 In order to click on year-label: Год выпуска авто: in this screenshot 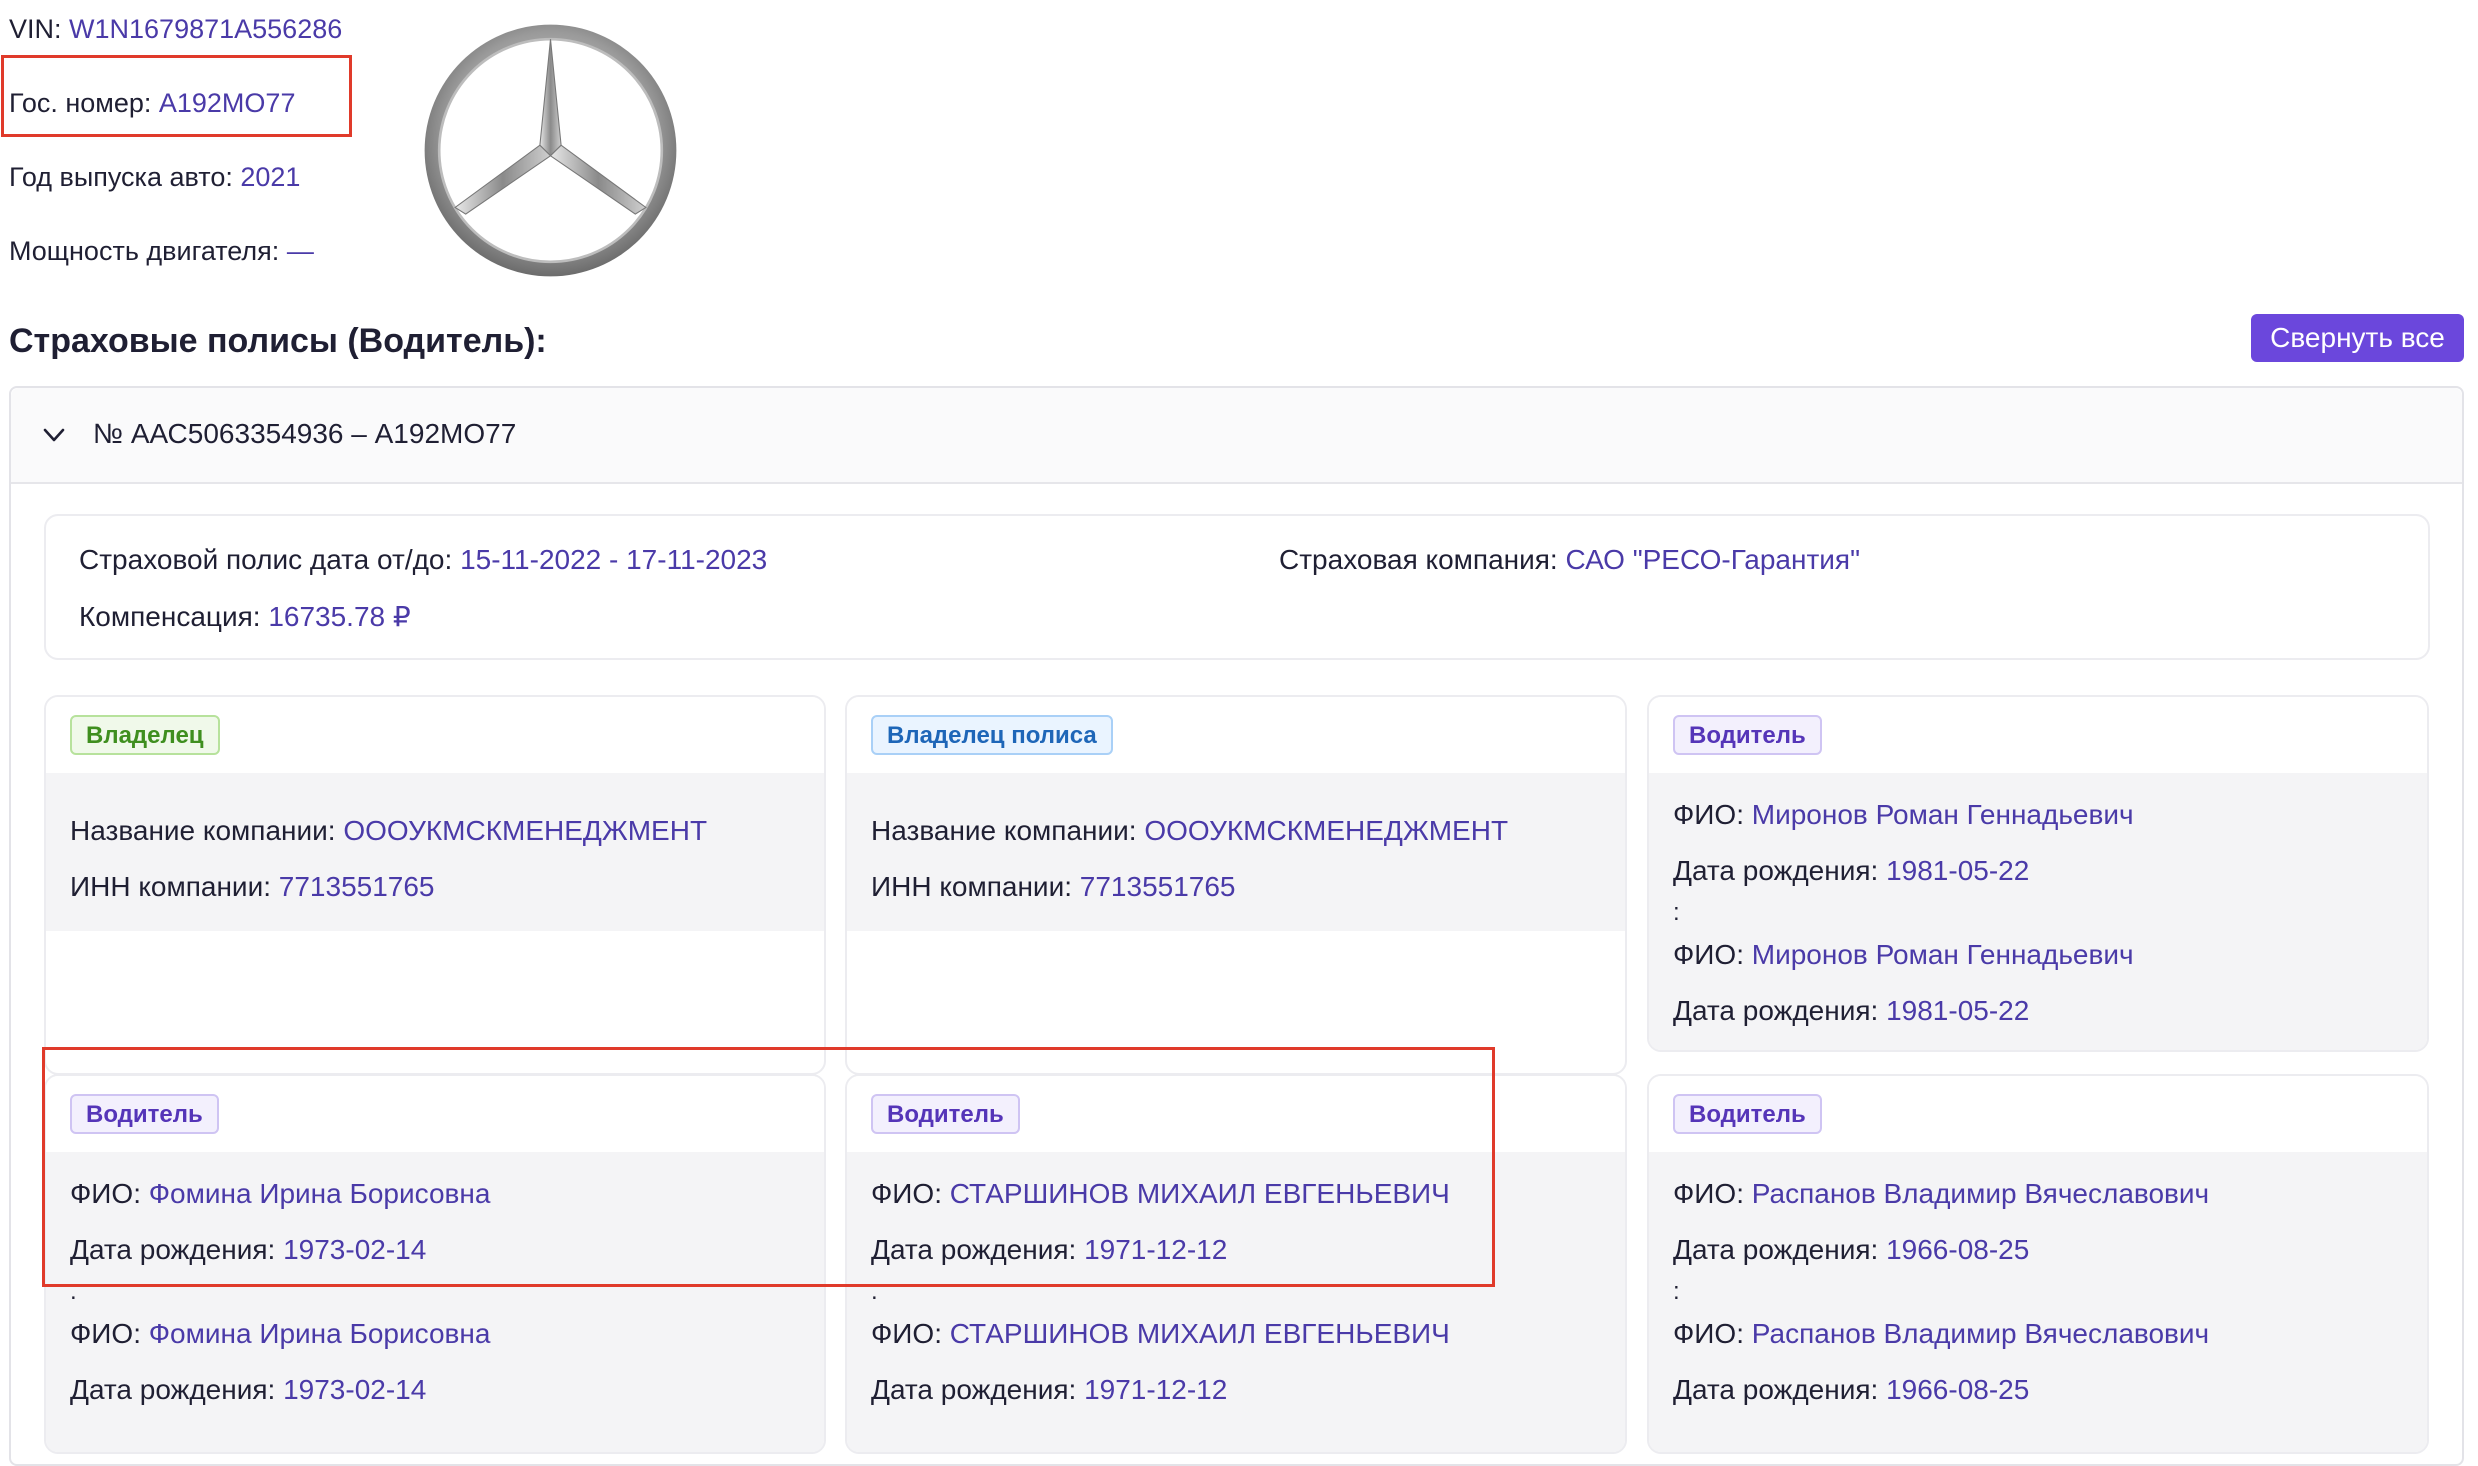, I will do `click(121, 177)`.